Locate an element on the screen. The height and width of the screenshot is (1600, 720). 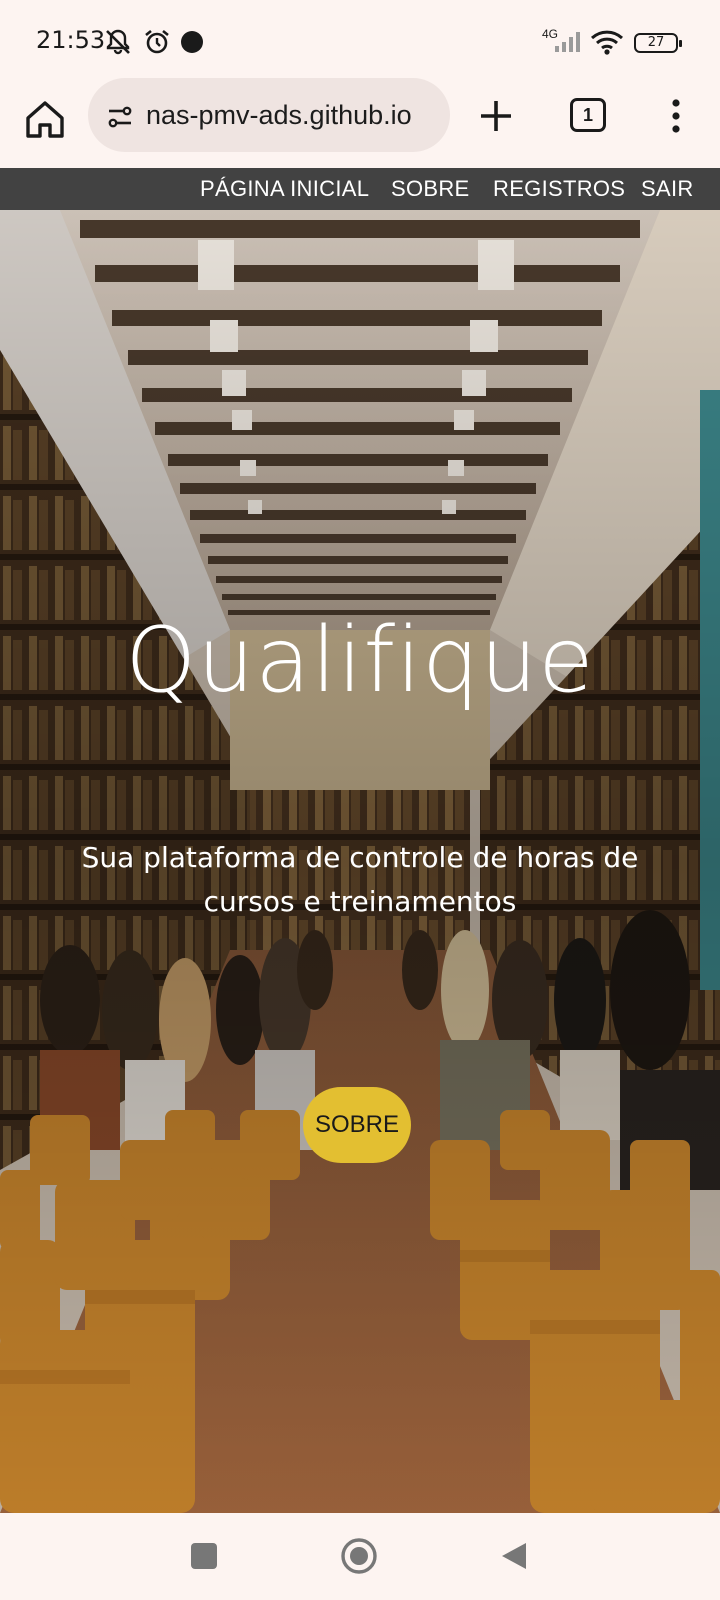
battery-icon: 27 is located at coordinates (658, 43).